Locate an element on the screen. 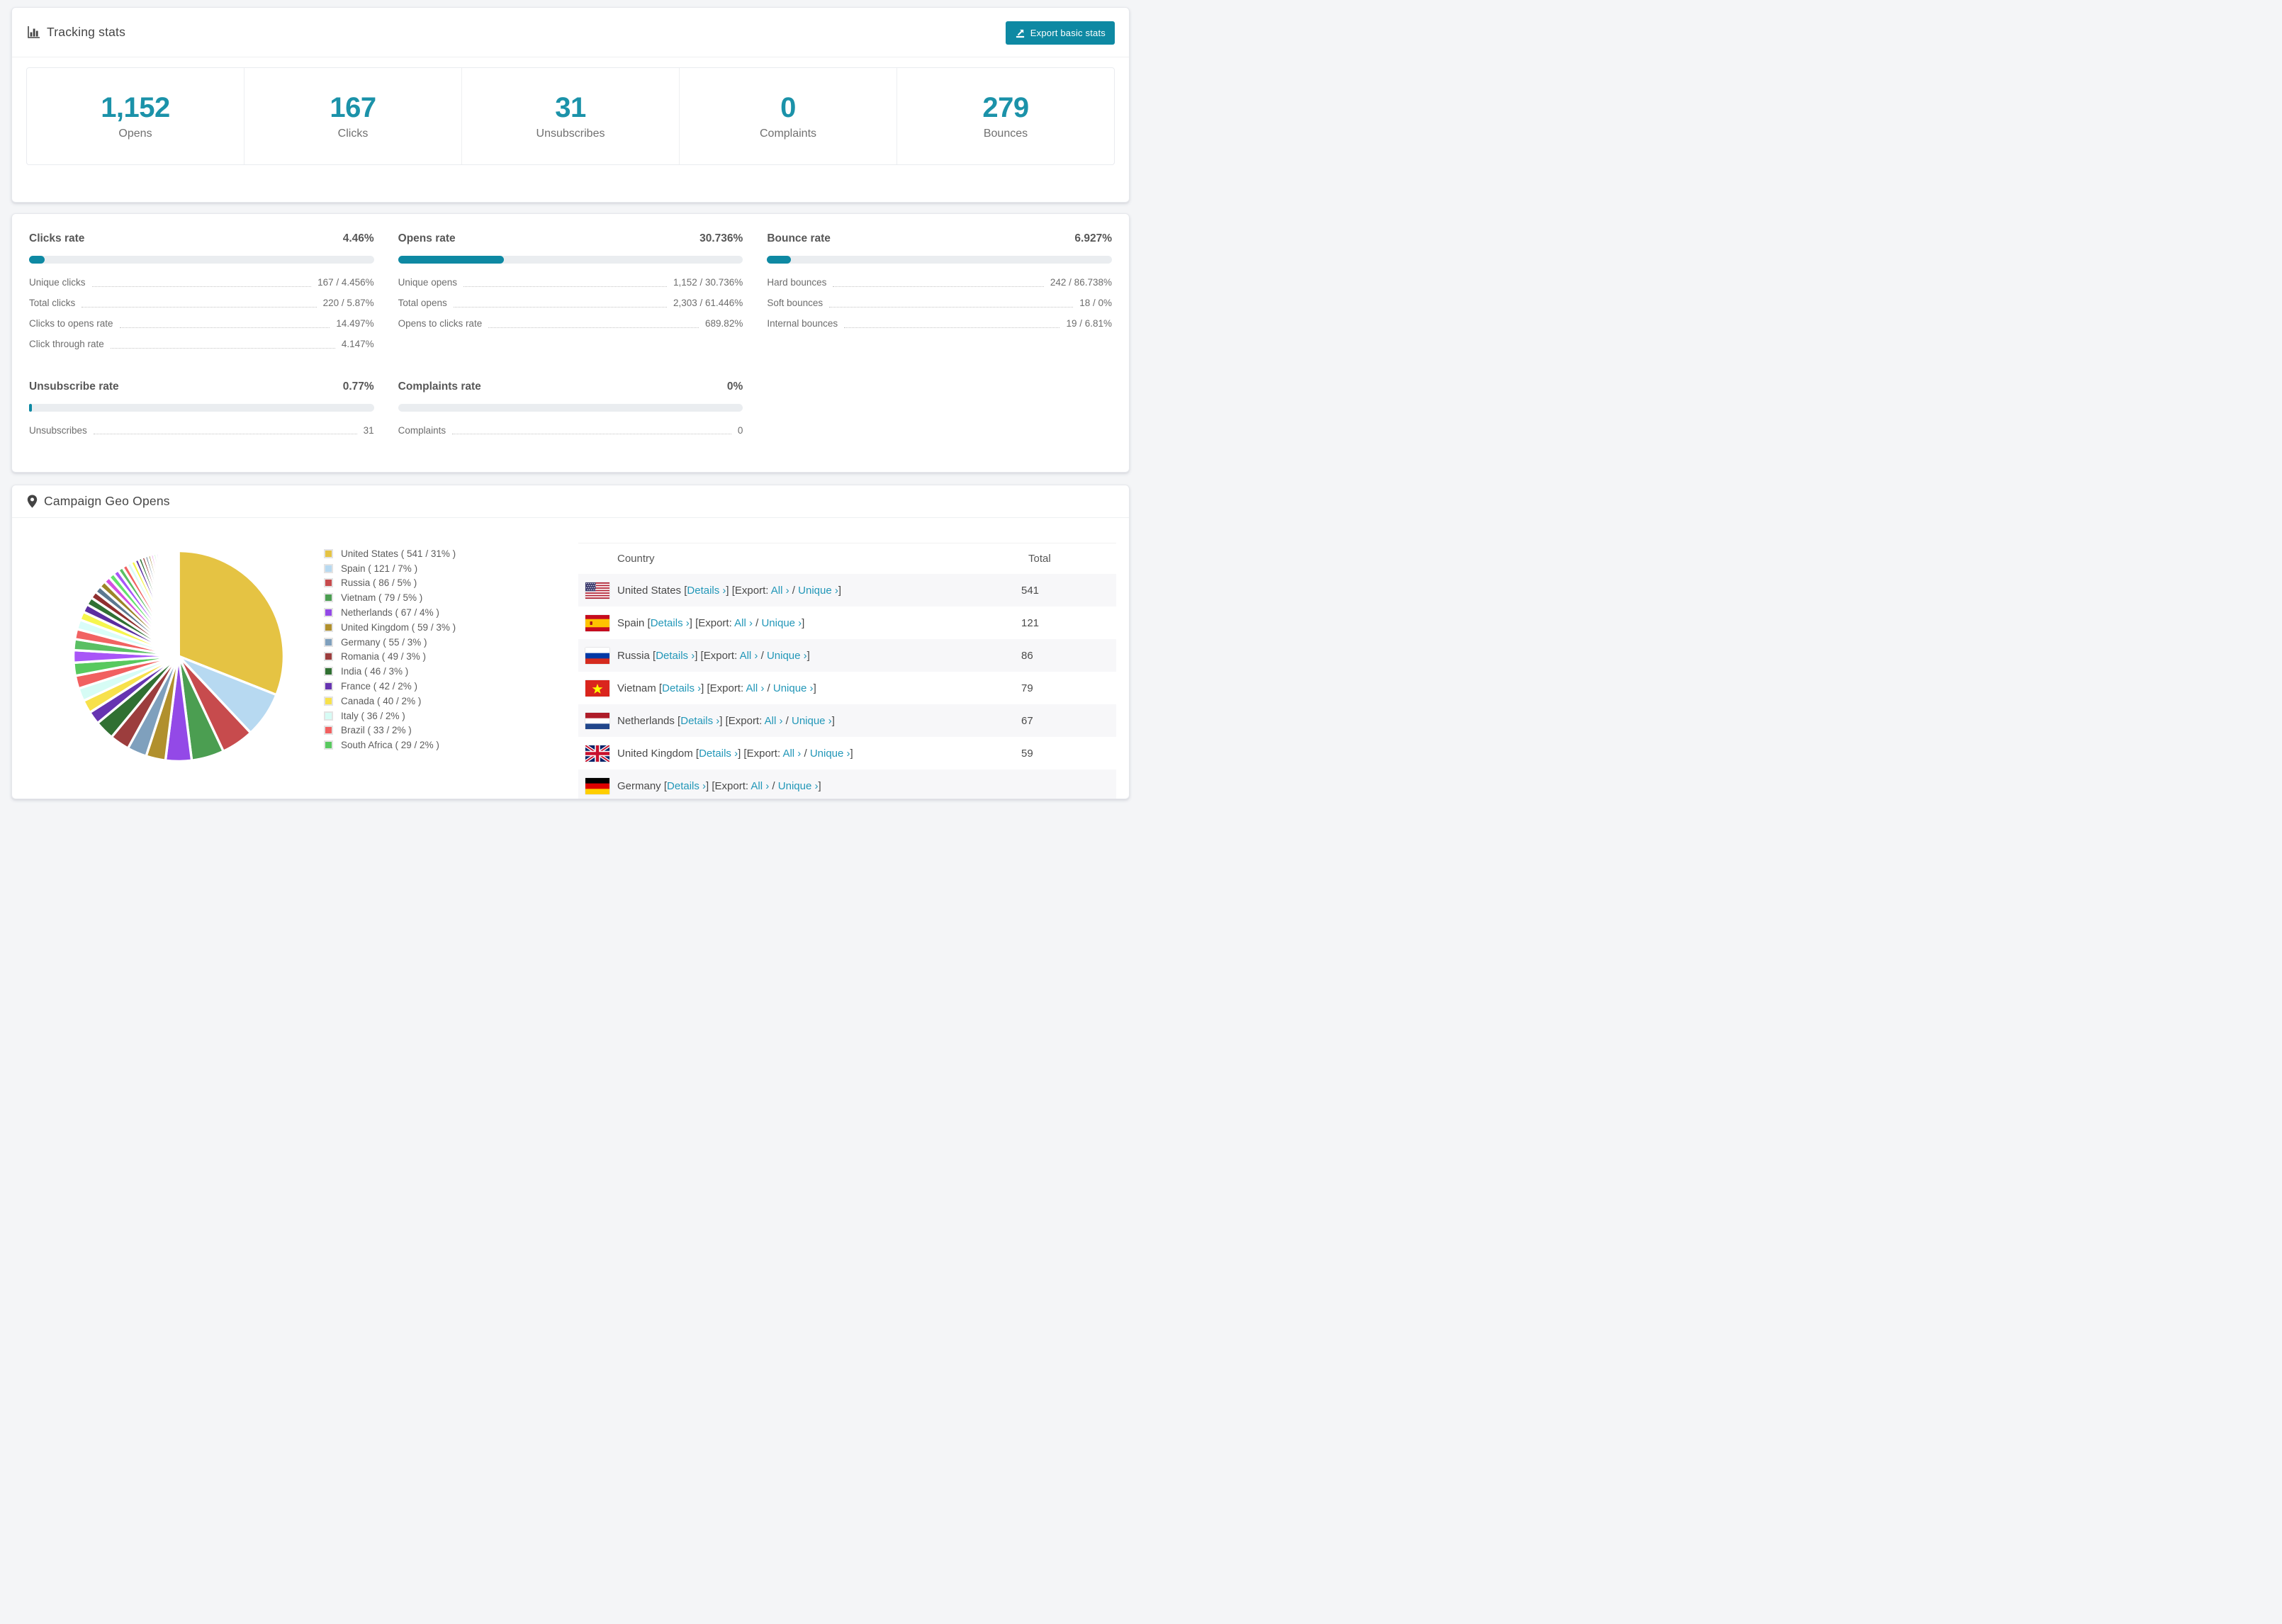 The height and width of the screenshot is (1624, 2282). legend-item-vietnam: Vietnam ( 79 / 5% ) is located at coordinates (390, 598).